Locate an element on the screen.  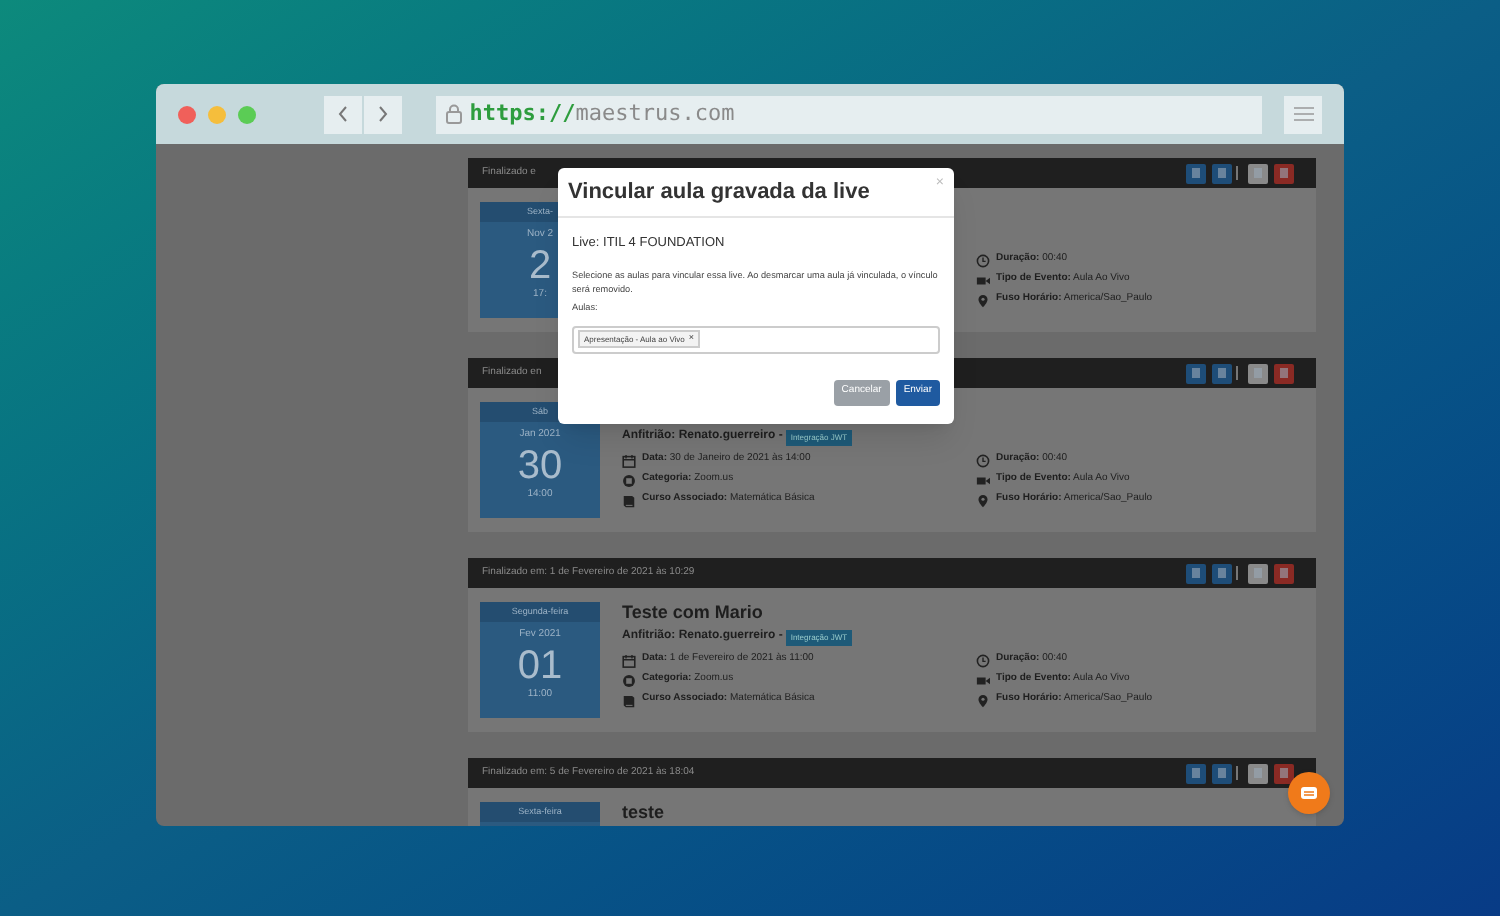
back-button is located at coordinates (342, 114).